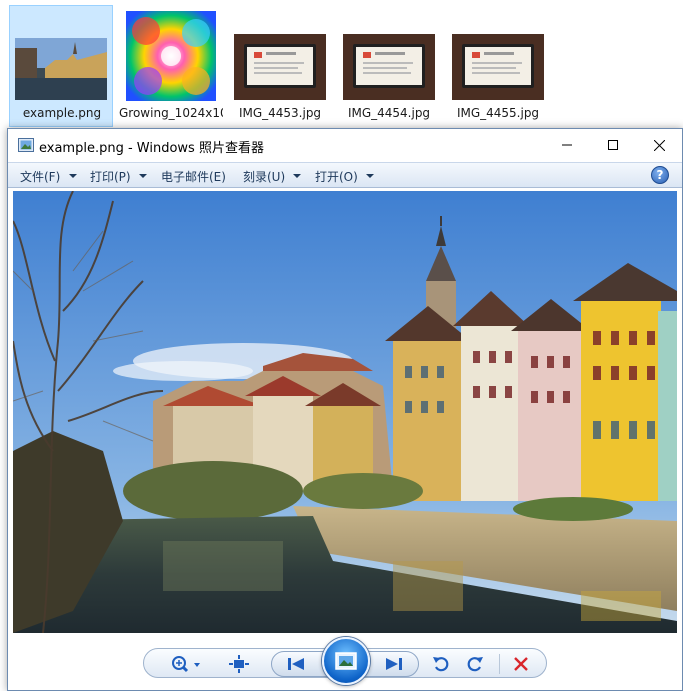  What do you see at coordinates (336, 176) in the screenshot?
I see `menu-open: 打开(O)` at bounding box center [336, 176].